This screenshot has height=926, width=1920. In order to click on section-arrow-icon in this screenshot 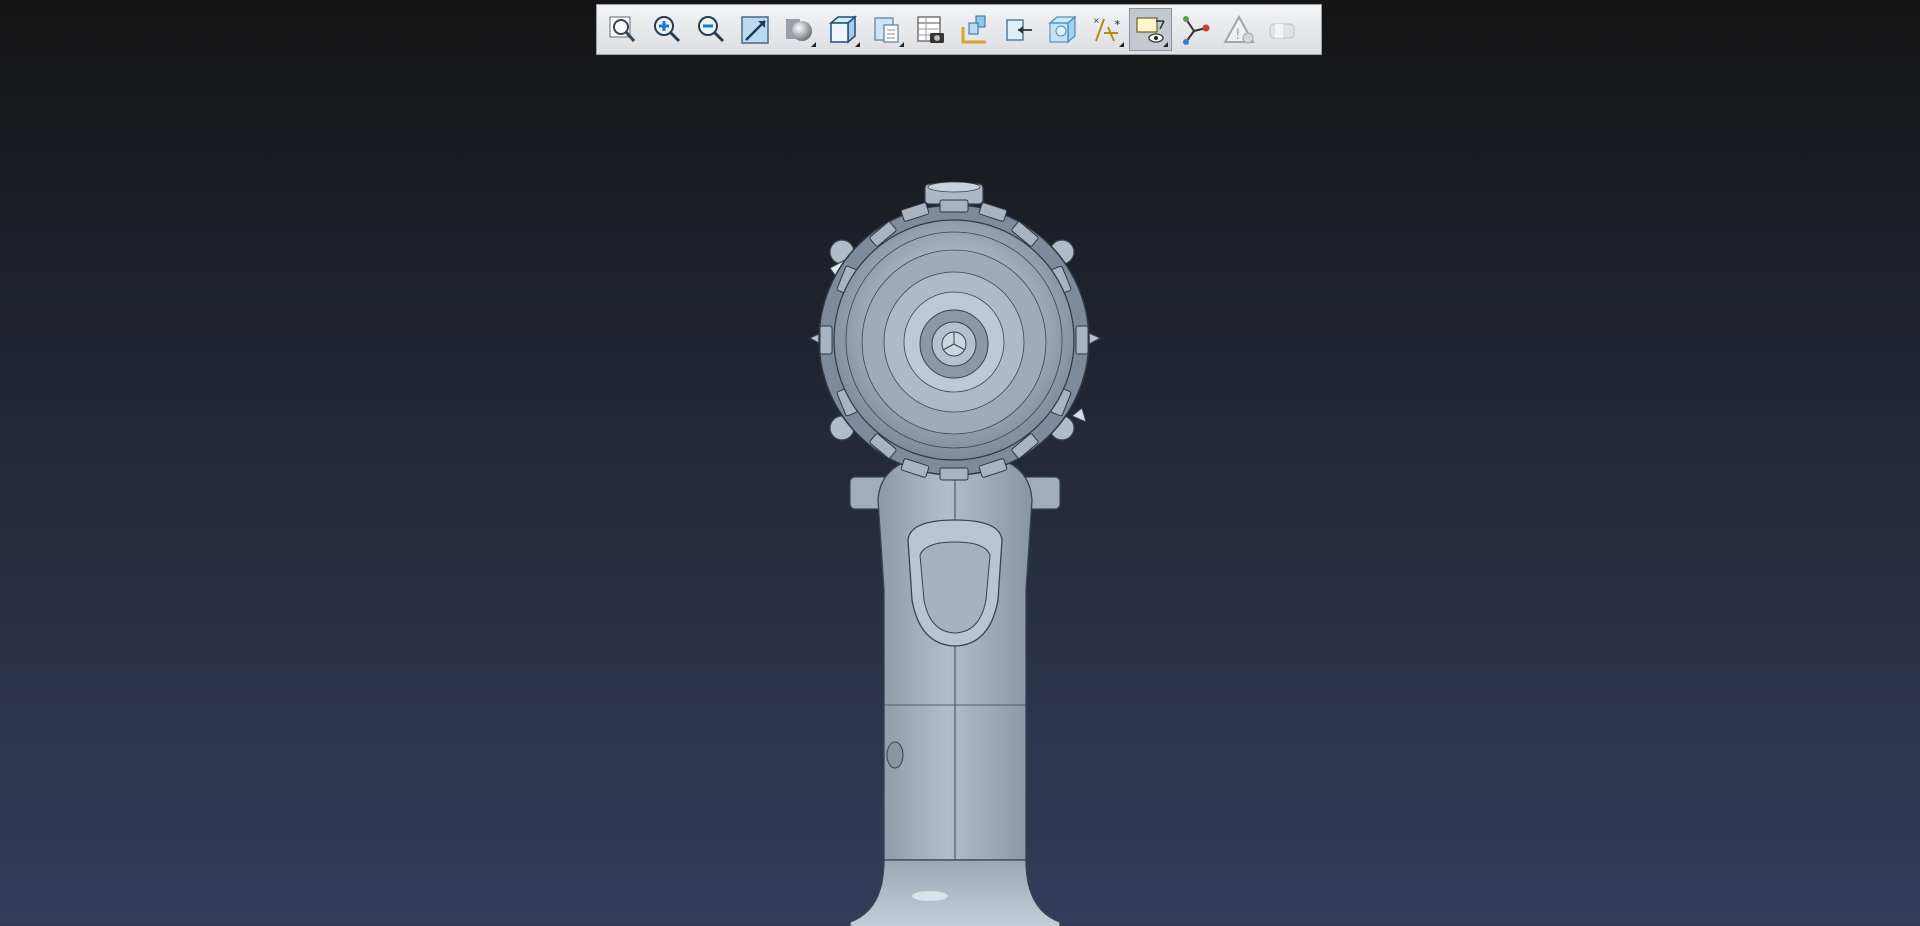, I will do `click(1018, 29)`.